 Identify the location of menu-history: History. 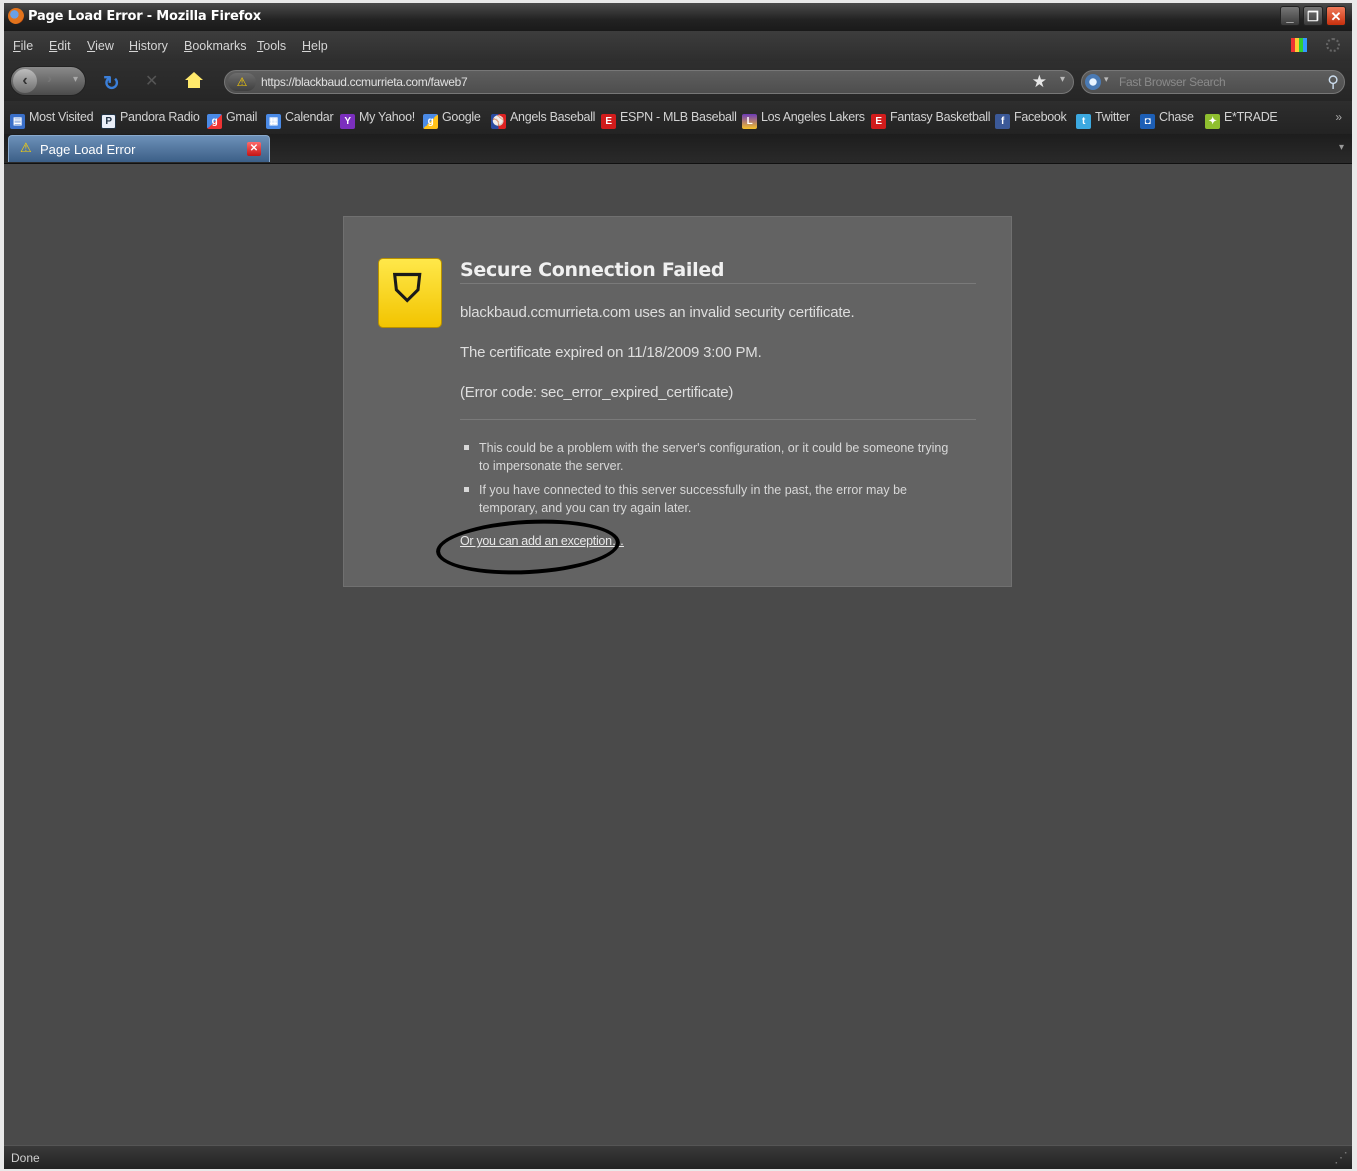
(148, 46).